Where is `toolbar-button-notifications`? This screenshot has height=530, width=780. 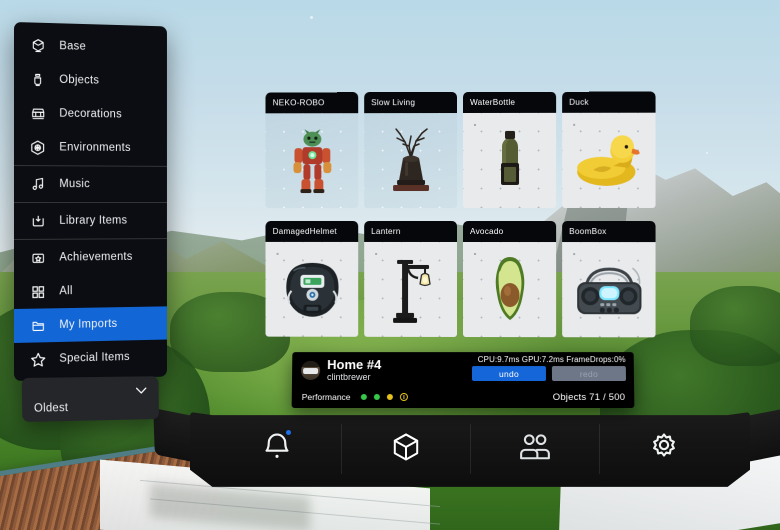
toolbar-button-notifications is located at coordinates (276, 447).